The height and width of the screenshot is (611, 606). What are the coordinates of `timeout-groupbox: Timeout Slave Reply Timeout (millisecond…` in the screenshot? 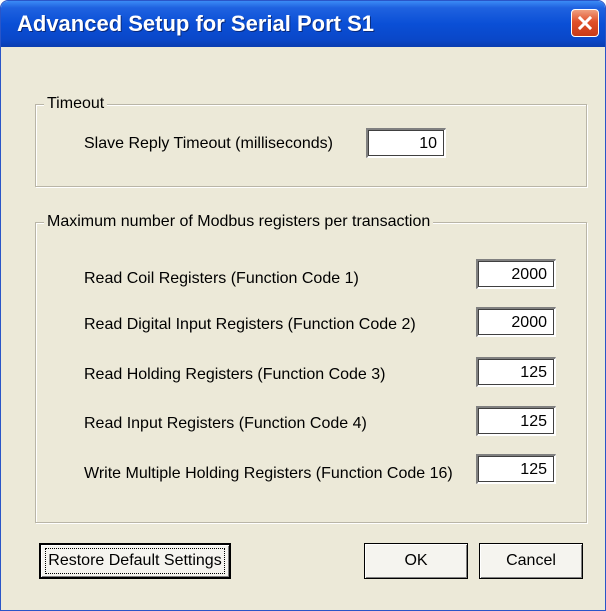 It's located at (311, 141).